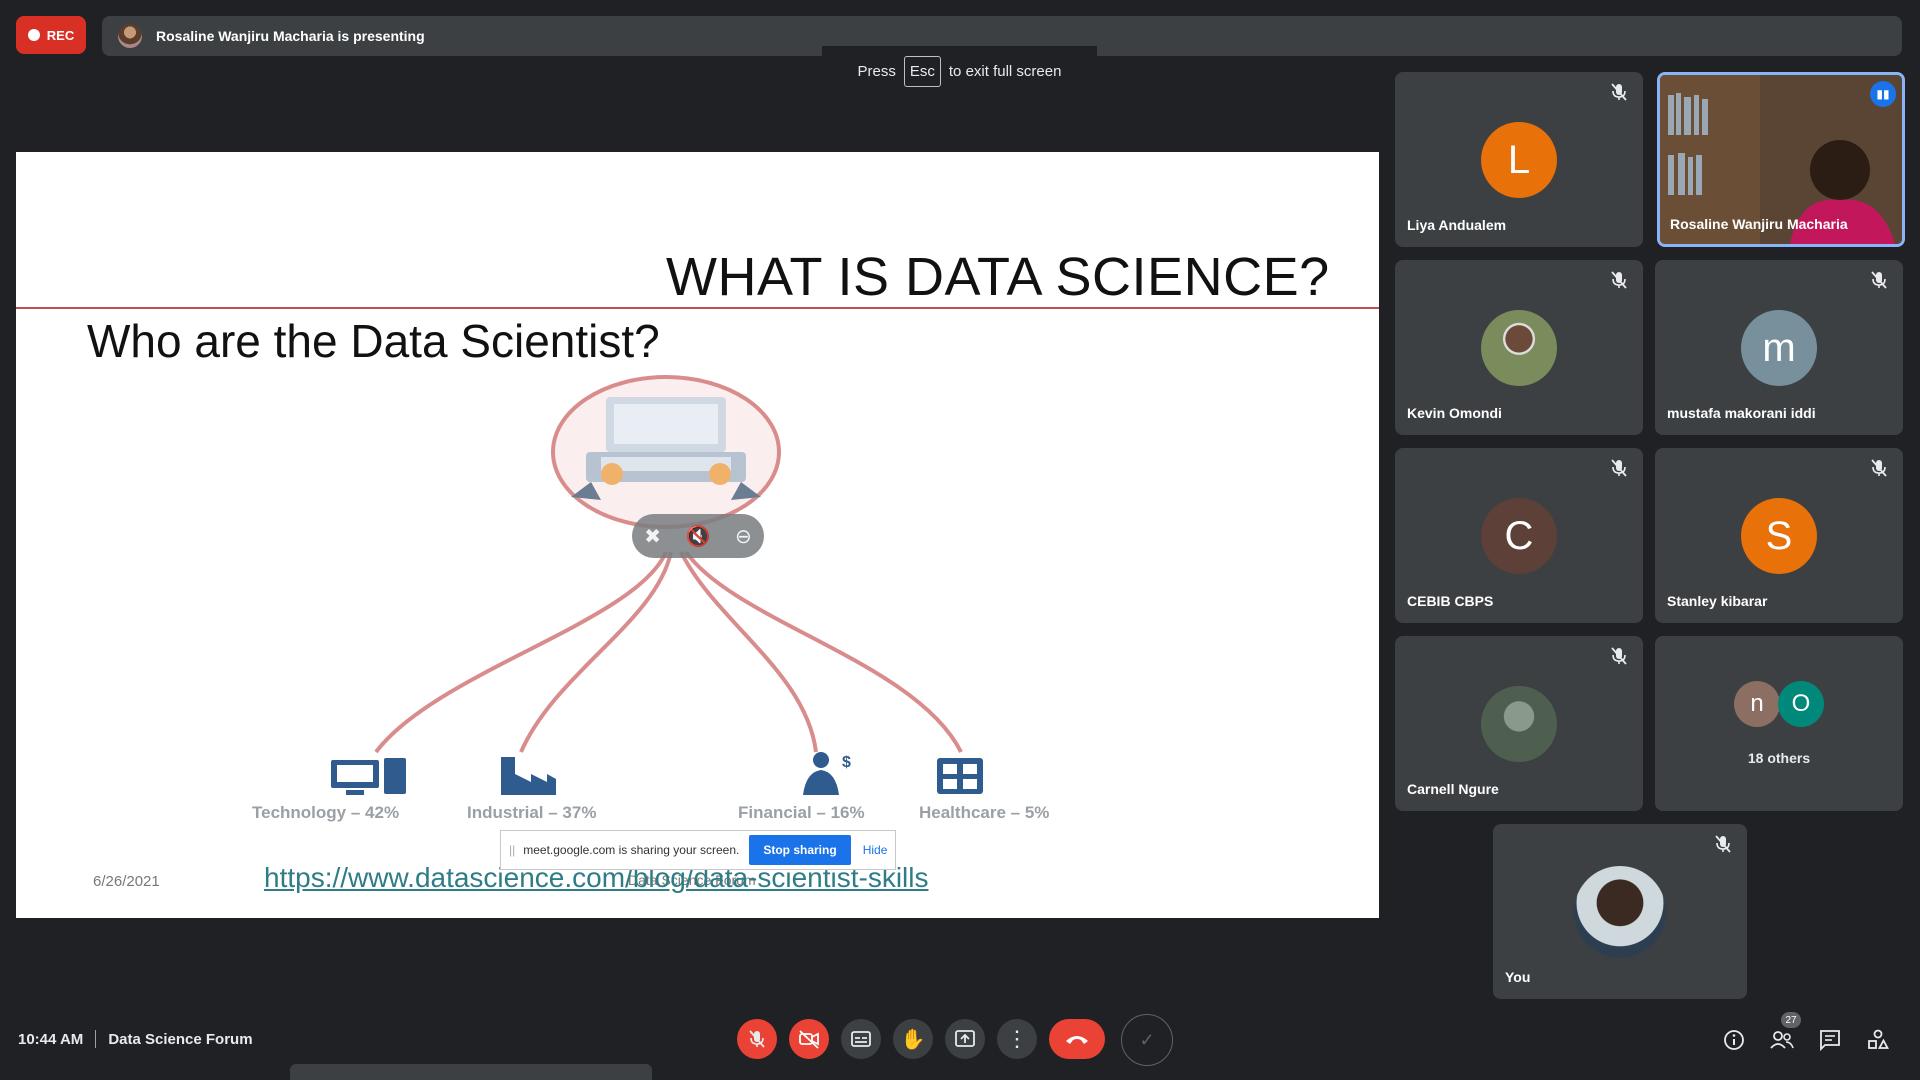 Image resolution: width=1920 pixels, height=1080 pixels. Describe the element at coordinates (631, 850) in the screenshot. I see `share-banner-message: meet.google.com is sharing your screen.` at that location.